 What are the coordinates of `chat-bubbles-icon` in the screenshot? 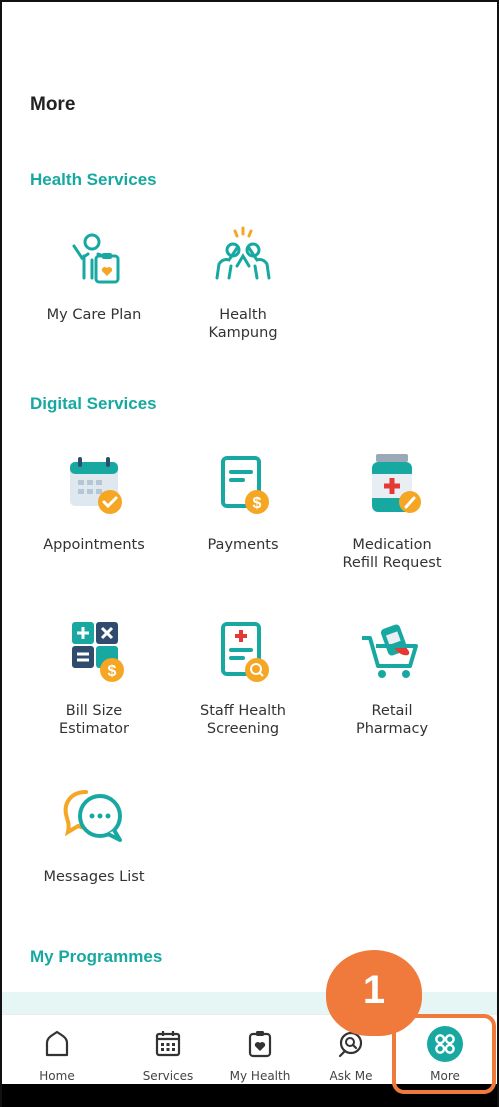 It's located at (92, 816).